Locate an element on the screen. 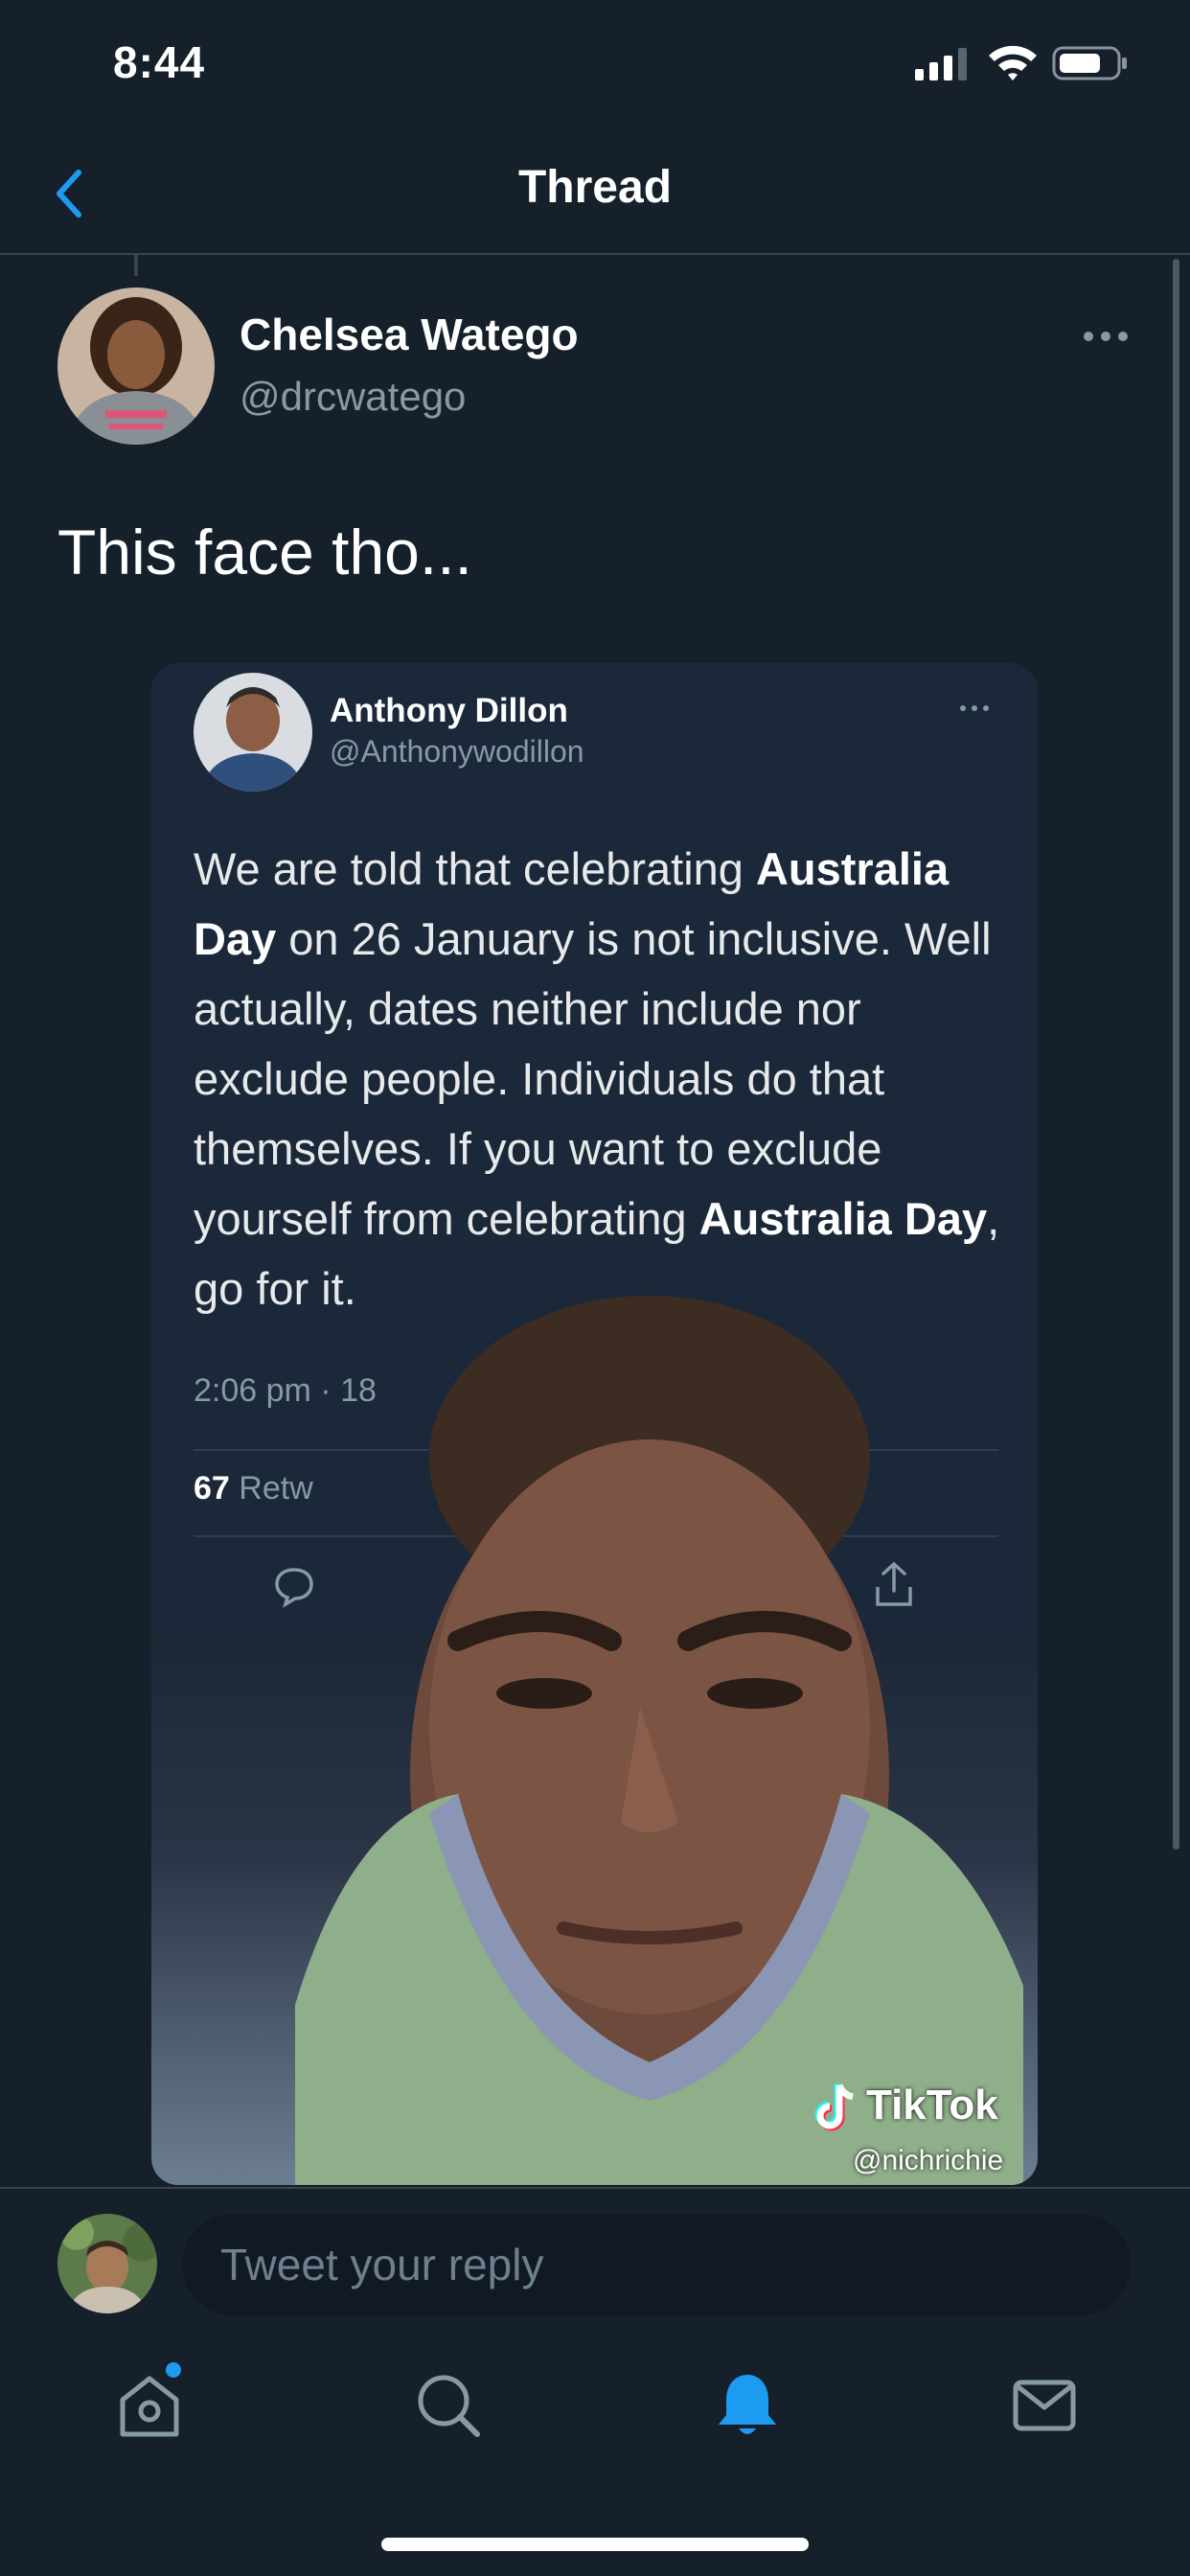 The width and height of the screenshot is (1190, 2576). navigation-header: Thread is located at coordinates (595, 194).